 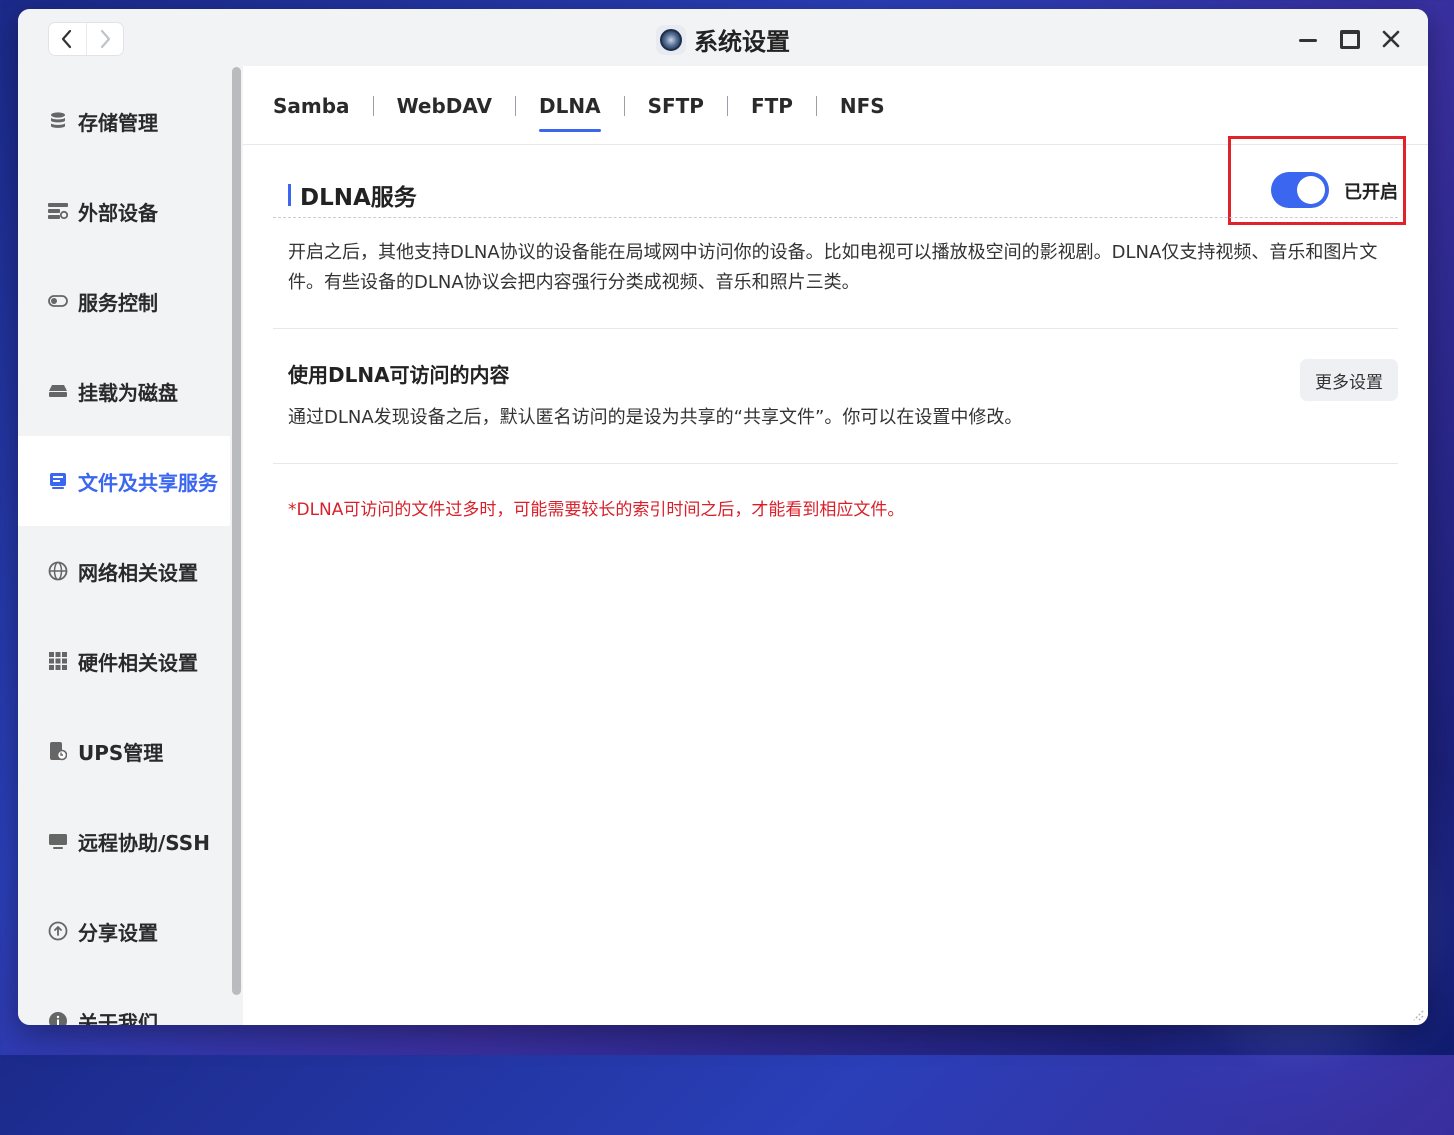 I want to click on dlna-toggle-status: 已开启, so click(x=1371, y=192).